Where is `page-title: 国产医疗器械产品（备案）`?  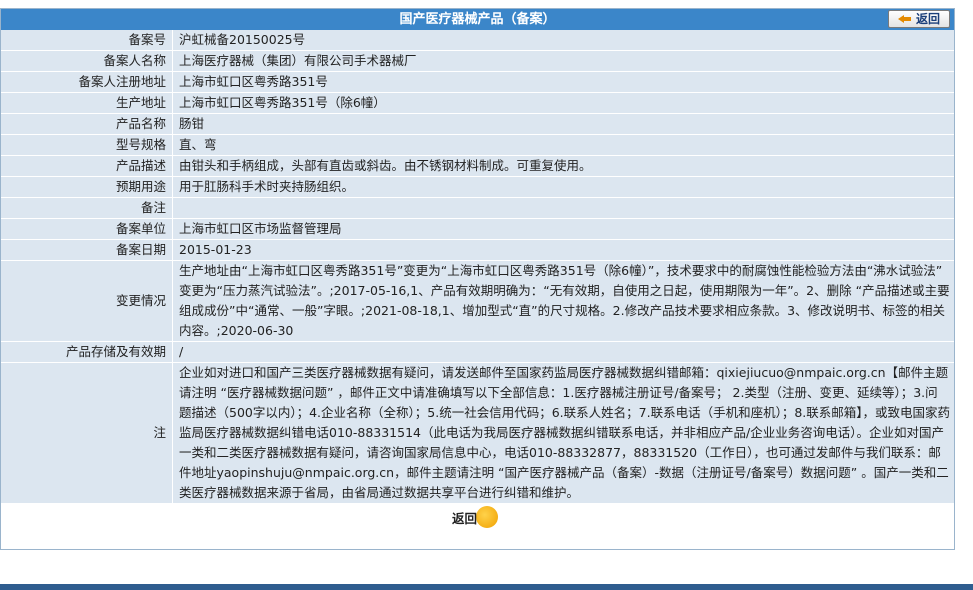 page-title: 国产医疗器械产品（备案） is located at coordinates (477, 19).